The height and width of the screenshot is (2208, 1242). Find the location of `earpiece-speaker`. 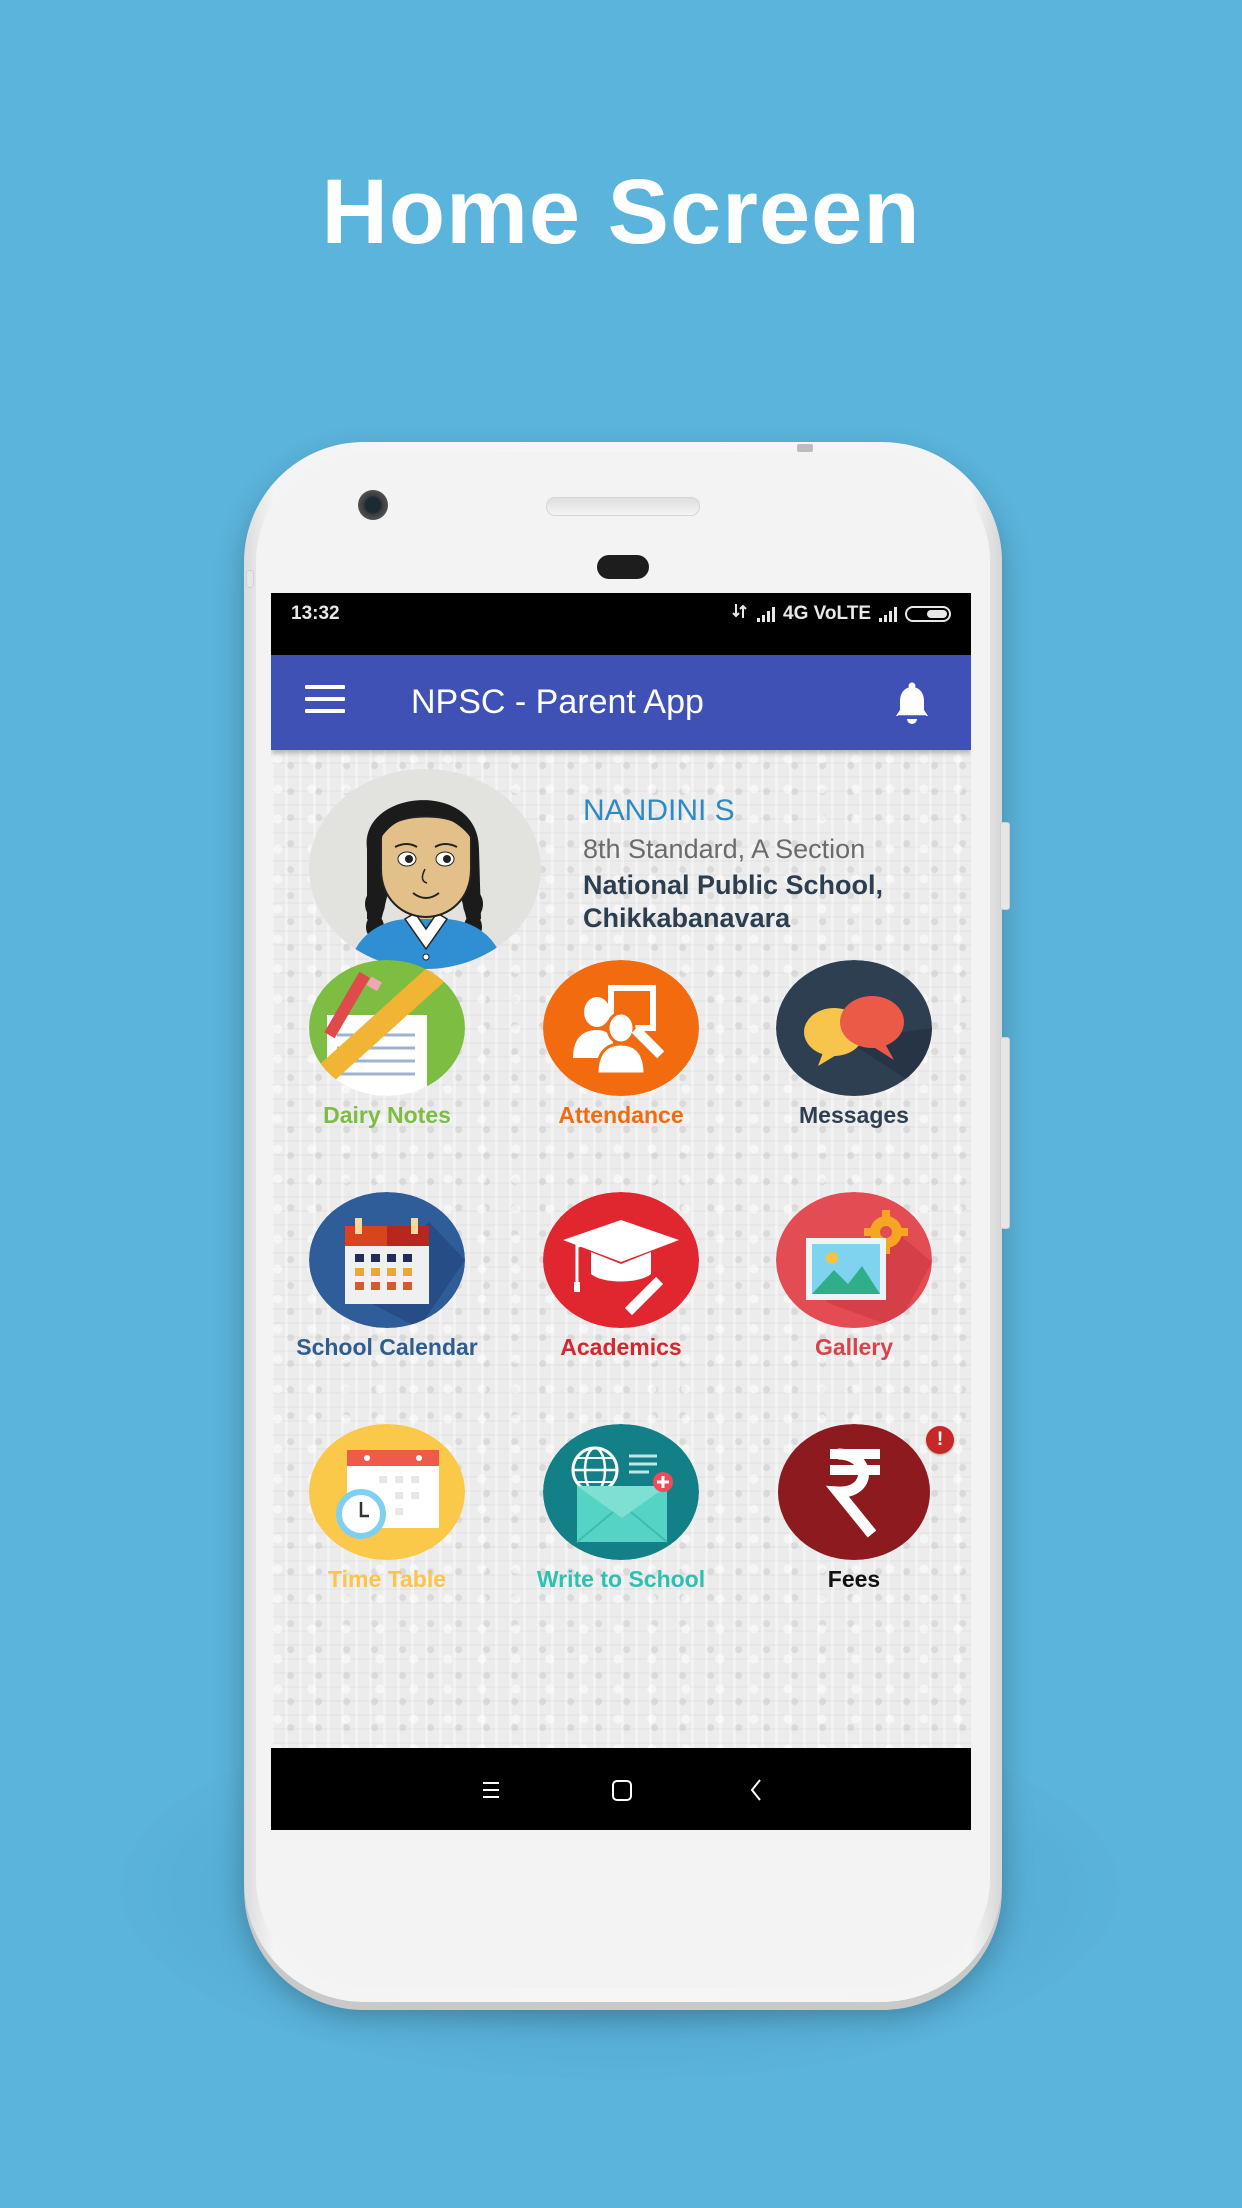

earpiece-speaker is located at coordinates (623, 506).